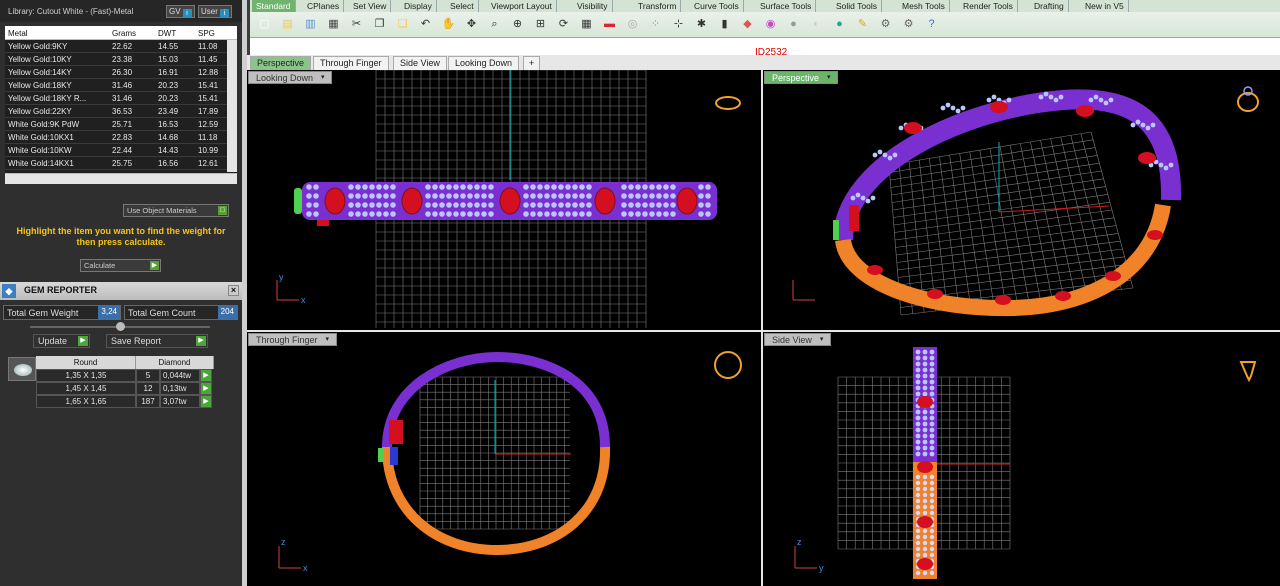 This screenshot has height=586, width=1280. I want to click on tab-looking-down: Looking Down, so click(484, 63).